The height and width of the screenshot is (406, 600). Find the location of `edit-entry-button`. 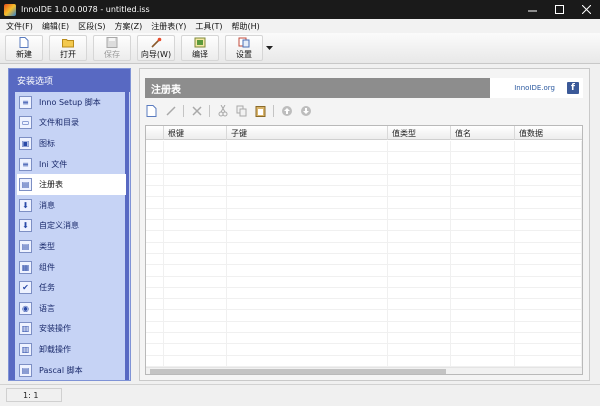

edit-entry-button is located at coordinates (170, 111).